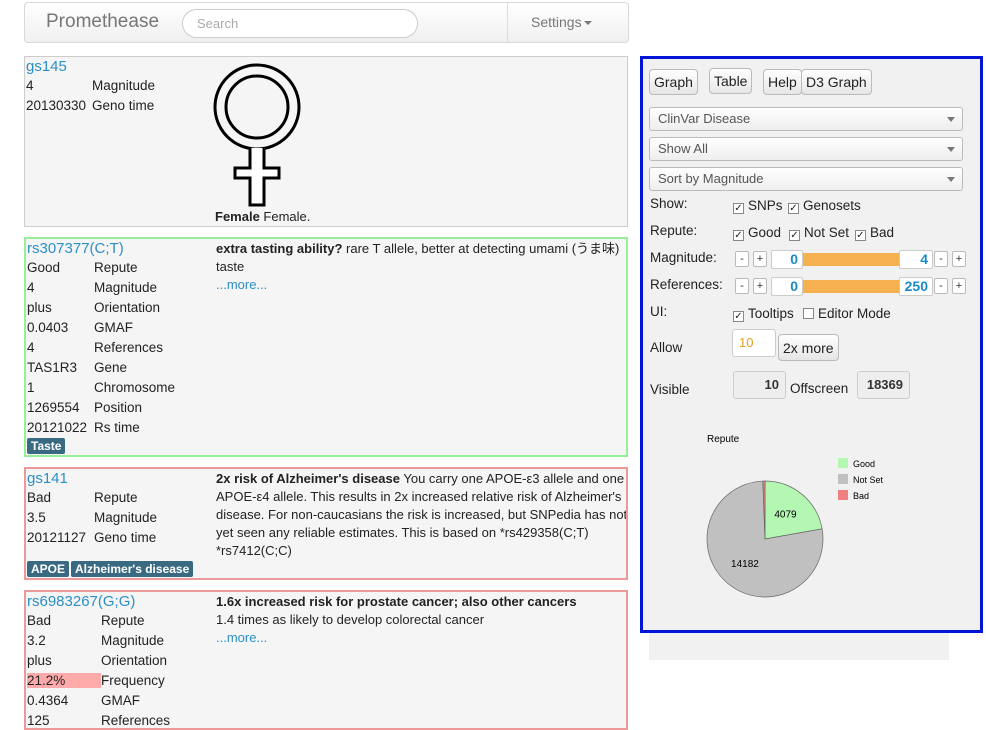 The width and height of the screenshot is (986, 730). What do you see at coordinates (31, 387) in the screenshot?
I see `row-value: 1` at bounding box center [31, 387].